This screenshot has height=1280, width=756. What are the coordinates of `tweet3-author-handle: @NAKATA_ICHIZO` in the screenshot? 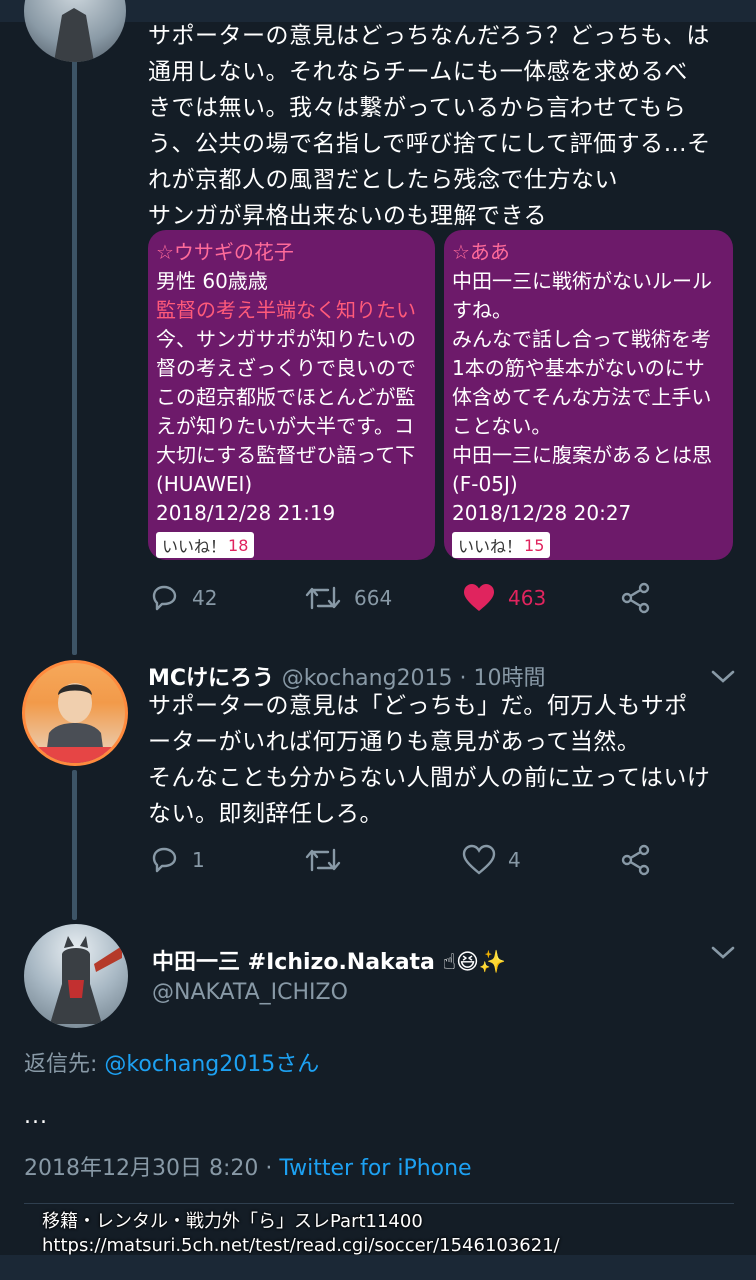 It's located at (250, 992).